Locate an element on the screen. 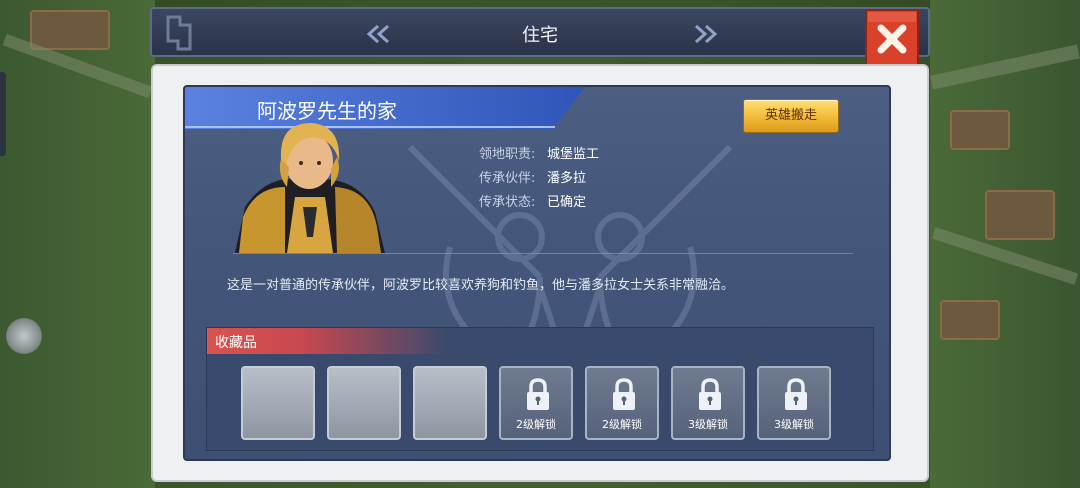 The width and height of the screenshot is (1080, 488). info-key: 传承伙伴: is located at coordinates (507, 178).